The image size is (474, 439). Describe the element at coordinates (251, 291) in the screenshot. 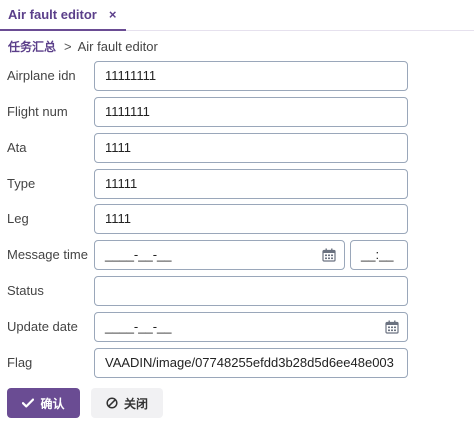

I see `status-field` at that location.